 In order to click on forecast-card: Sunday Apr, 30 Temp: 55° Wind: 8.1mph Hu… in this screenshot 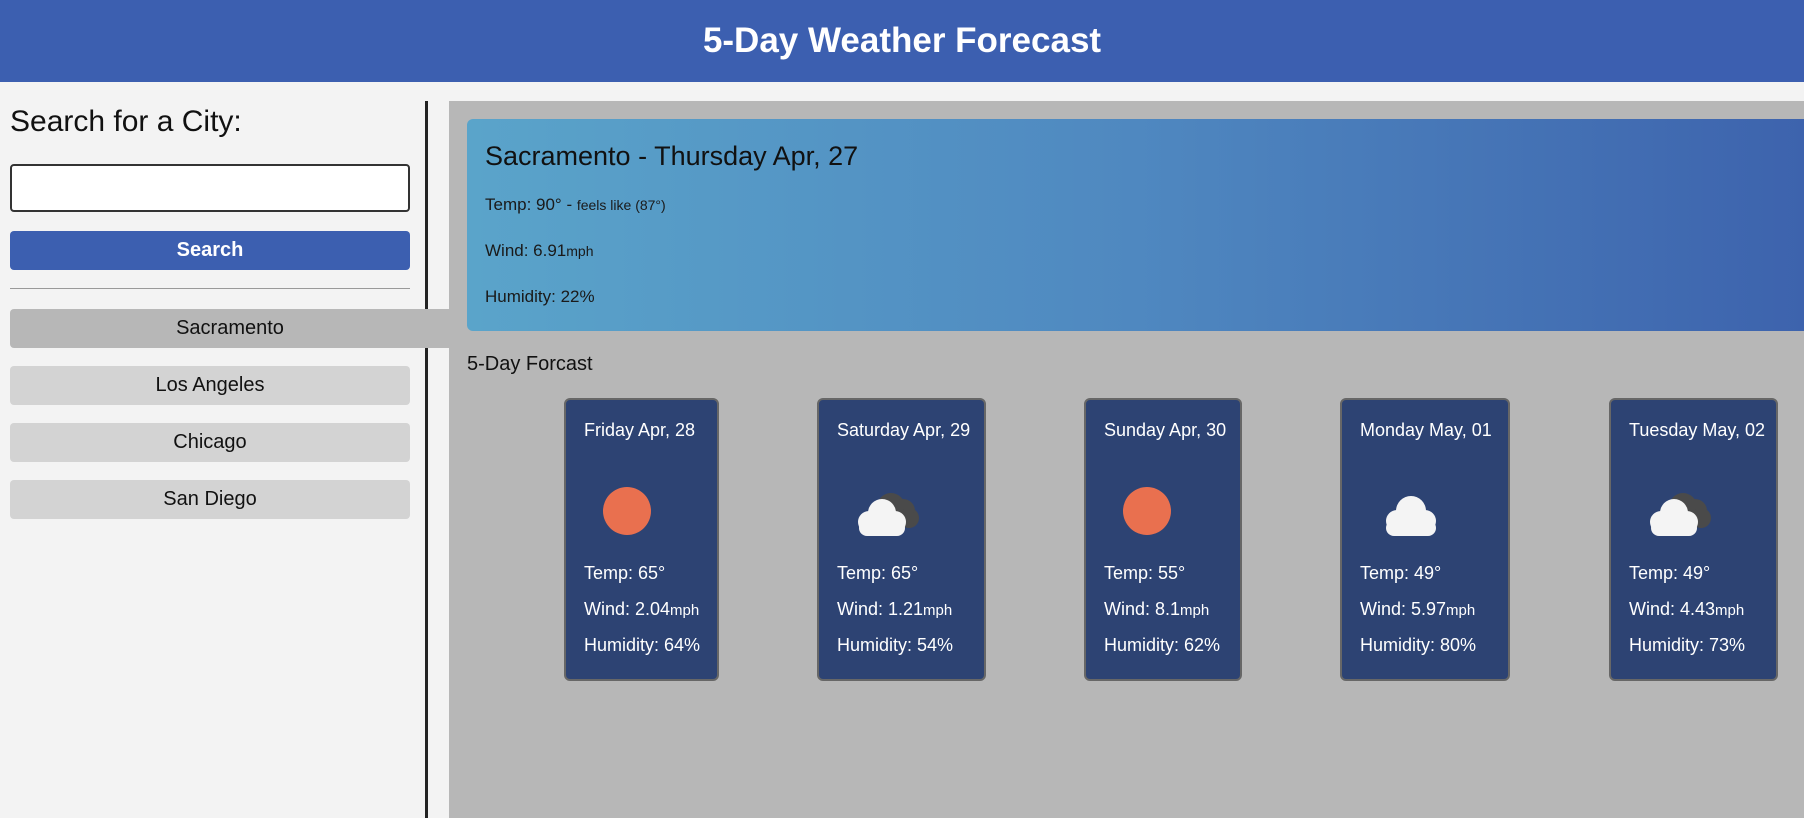, I will do `click(1163, 539)`.